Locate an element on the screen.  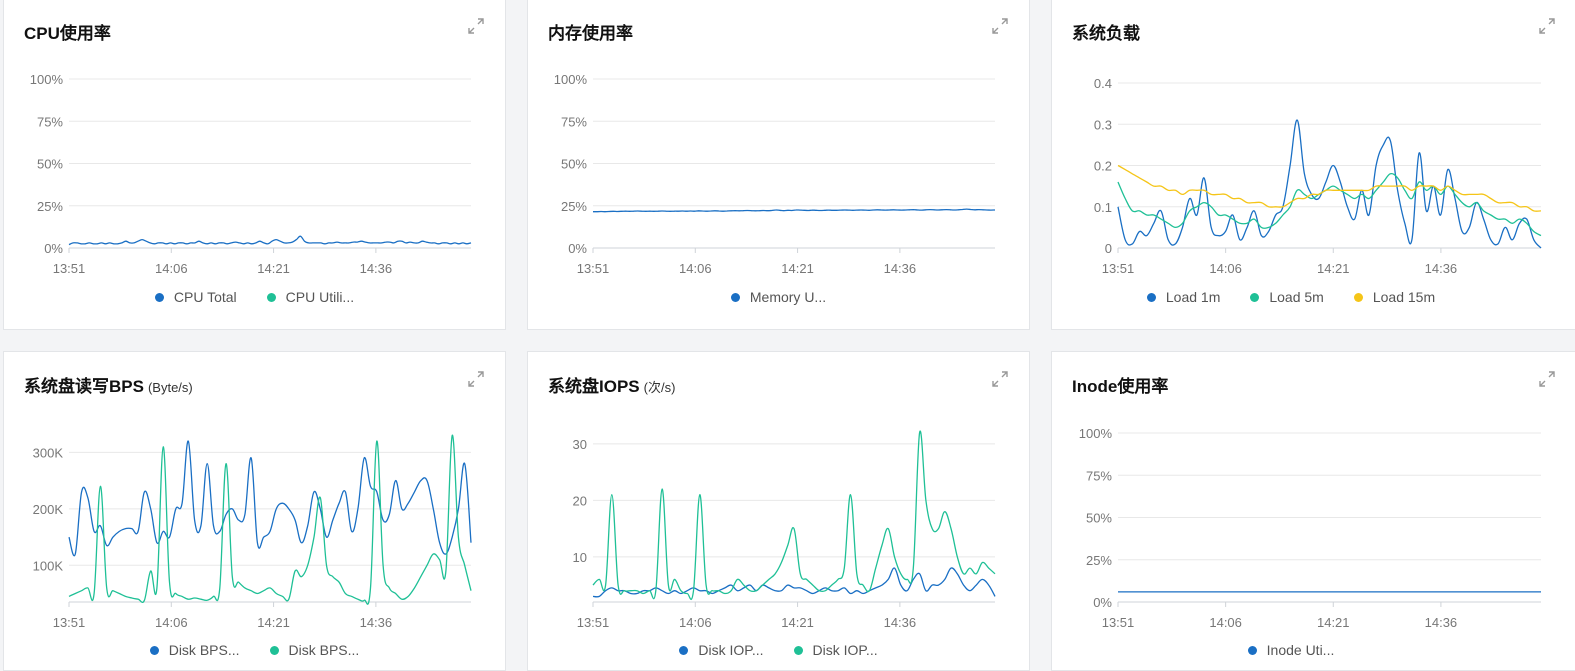
chart-disk-bps: 100K 200K 300K 13:51 14:06 14:21 14:36 is located at coordinates (252, 532).